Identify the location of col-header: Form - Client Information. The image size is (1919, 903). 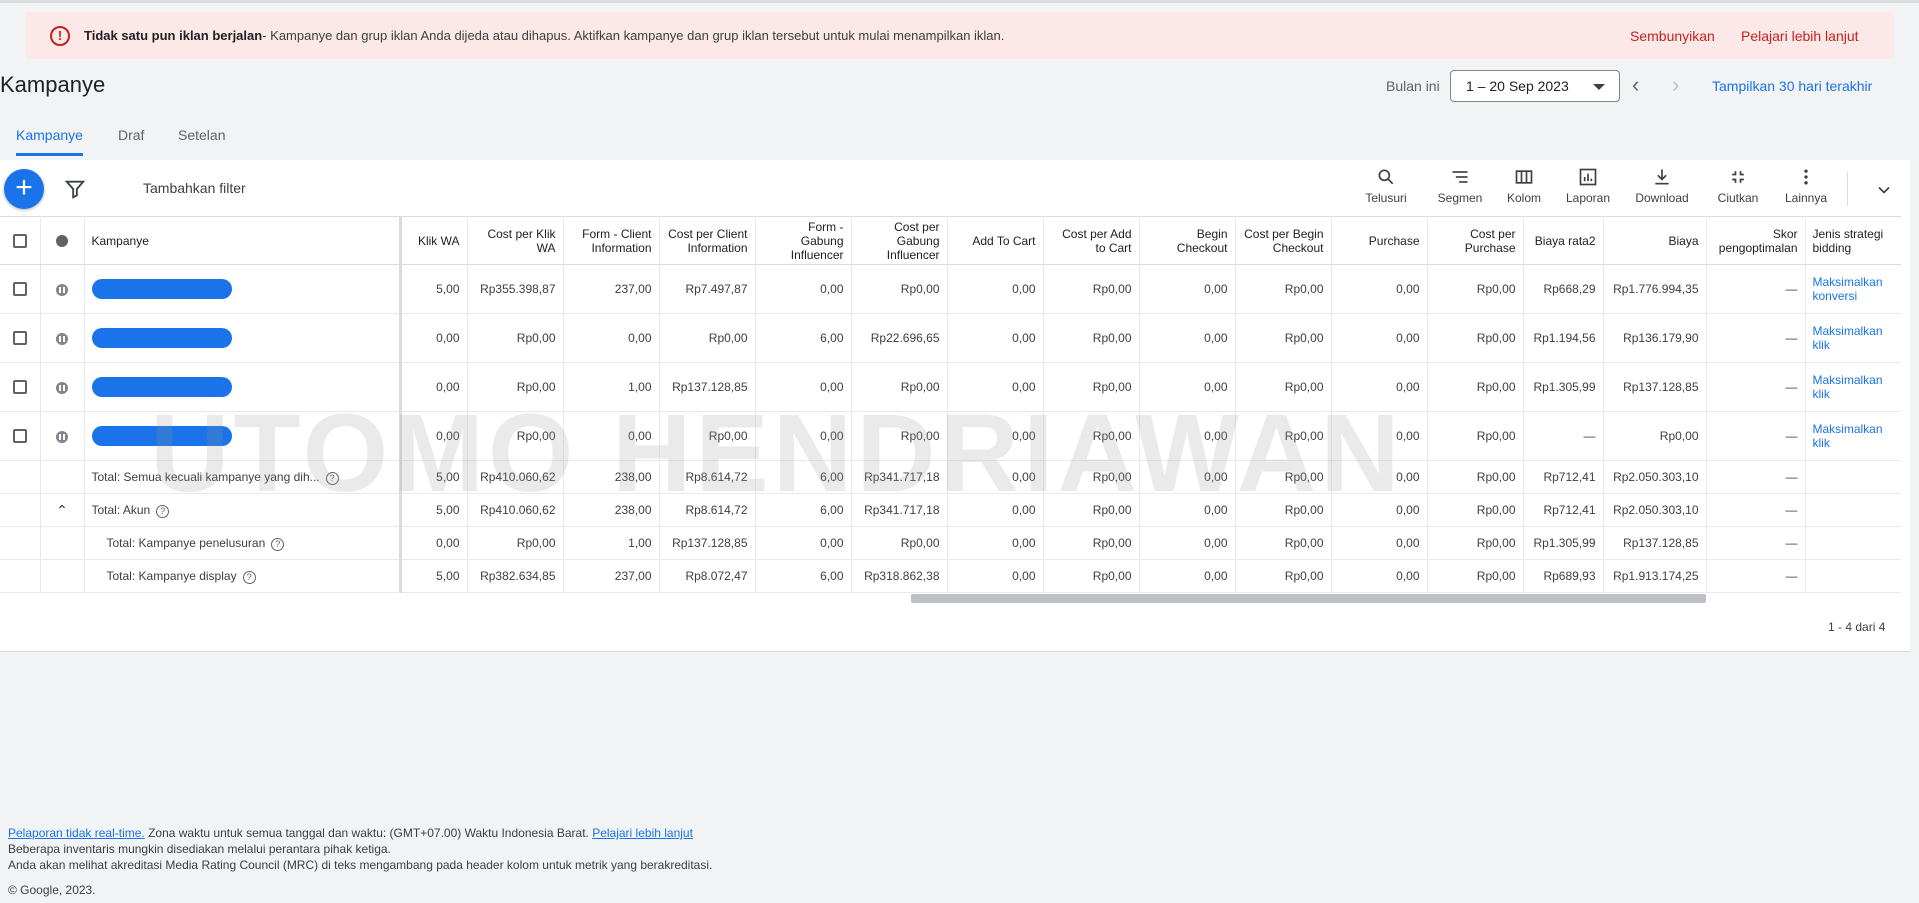
(611, 240).